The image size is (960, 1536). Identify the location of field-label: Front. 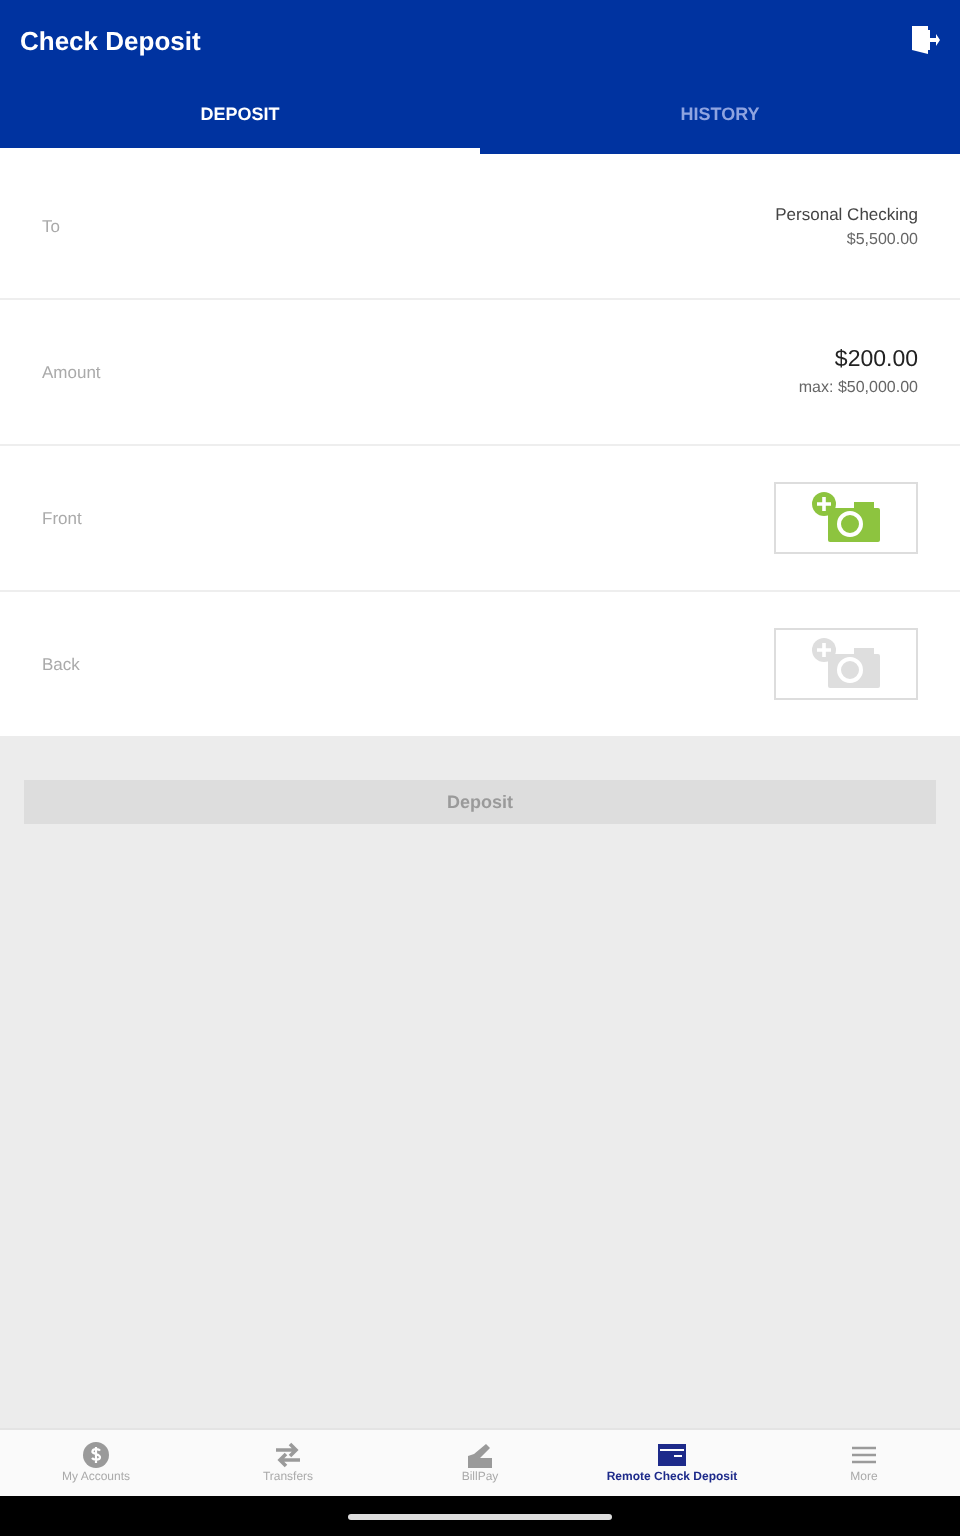
(62, 518).